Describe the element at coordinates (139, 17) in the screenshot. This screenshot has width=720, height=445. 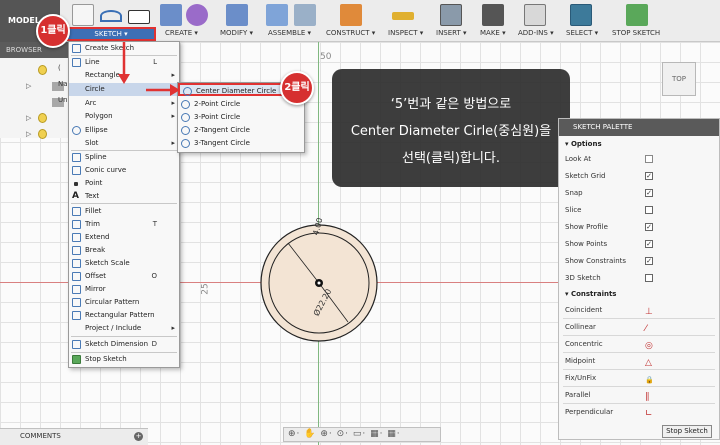
I see `rectangle-icon` at that location.